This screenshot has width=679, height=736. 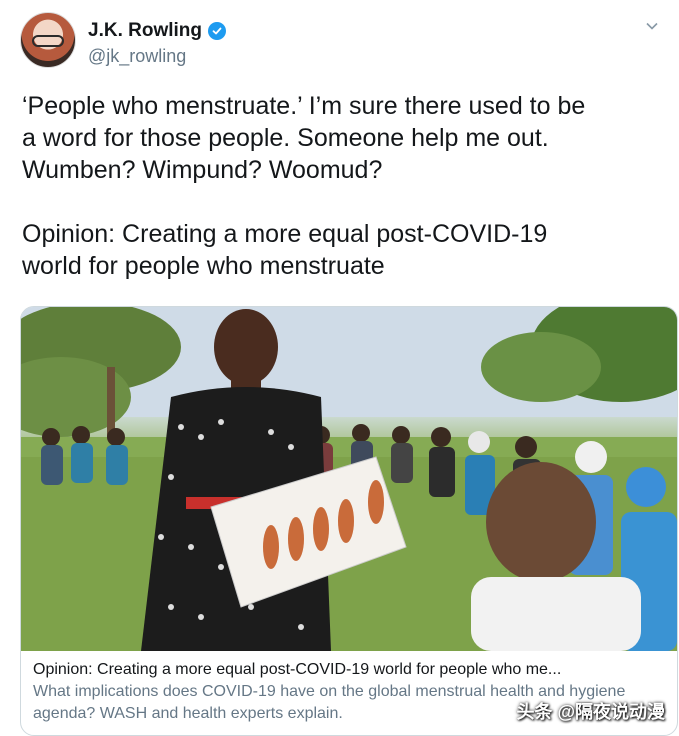 What do you see at coordinates (203, 266) in the screenshot?
I see `tweet-quote-line: world for people who menstruate` at bounding box center [203, 266].